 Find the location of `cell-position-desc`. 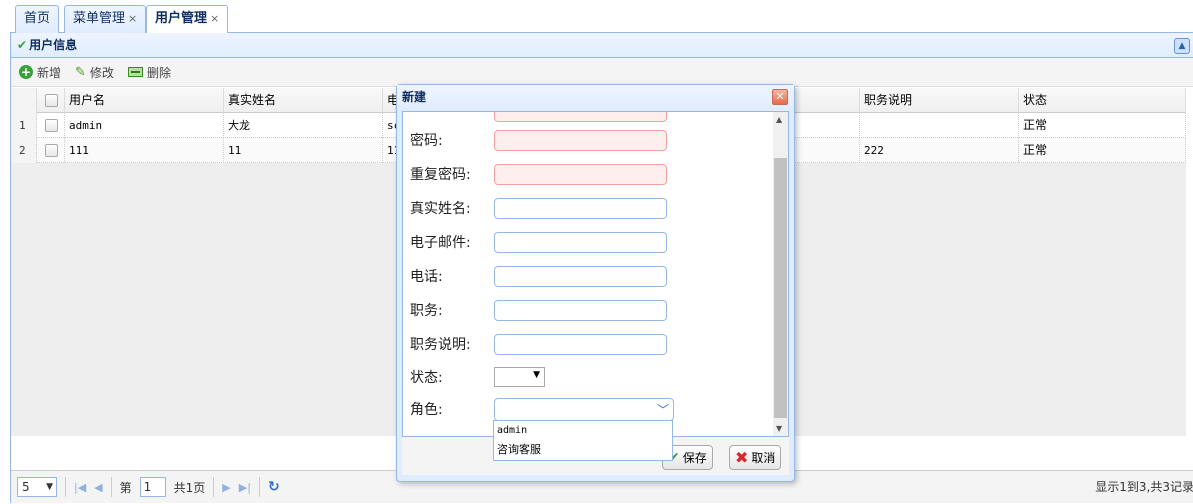

cell-position-desc is located at coordinates (939, 125).